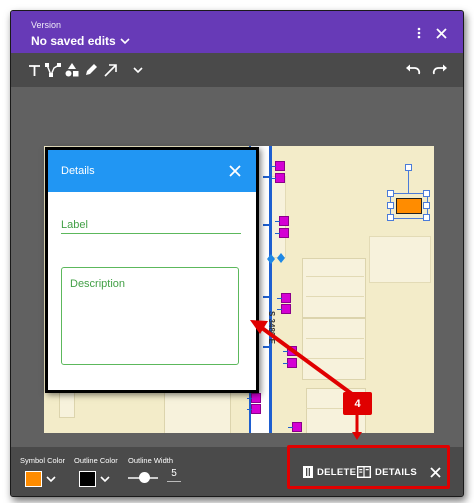 This screenshot has height=503, width=474. Describe the element at coordinates (306, 380) in the screenshot. I see `annotation-arrows` at that location.